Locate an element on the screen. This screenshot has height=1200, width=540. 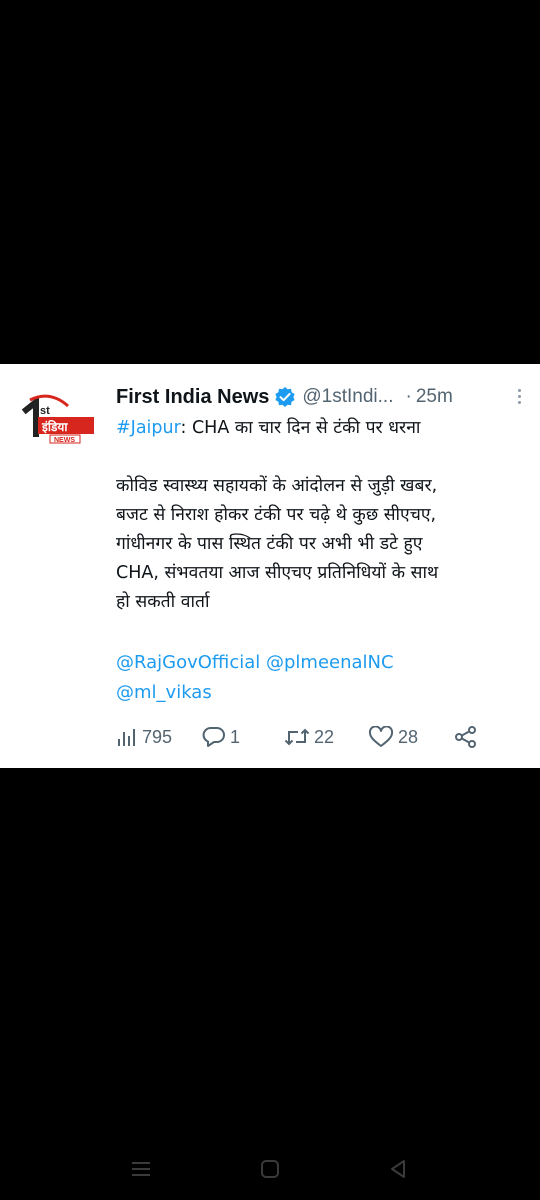
tweet-headline: #Jaipur: CHA का चार दिन से टंकी पर धरना is located at coordinates (323, 428).